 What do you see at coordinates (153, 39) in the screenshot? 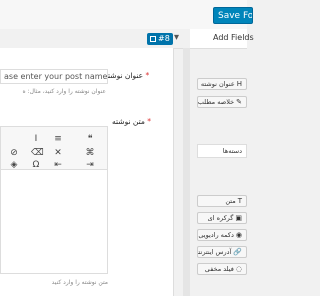
I see `shortcode-icon` at bounding box center [153, 39].